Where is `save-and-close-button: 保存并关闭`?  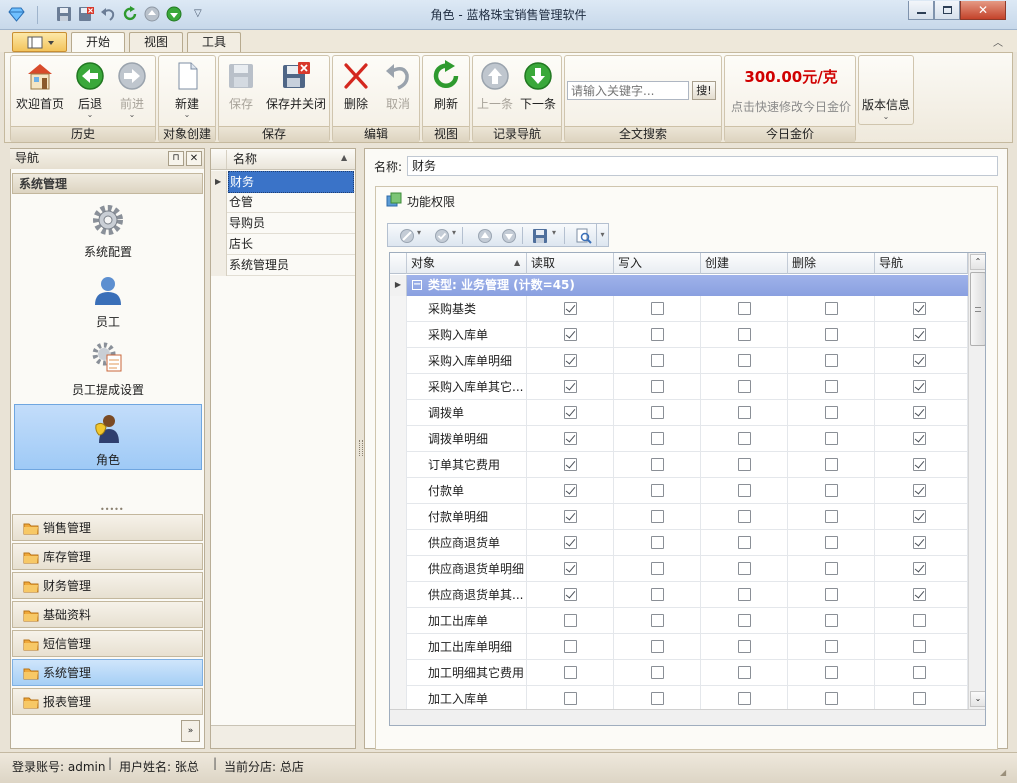
save-and-close-button: 保存并关闭 is located at coordinates (296, 85).